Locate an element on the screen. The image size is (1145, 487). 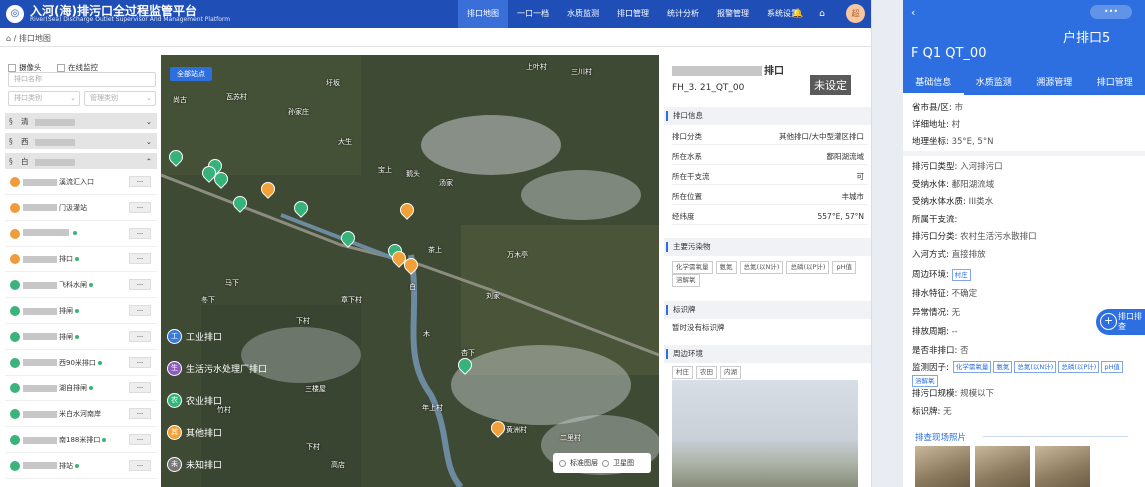
list-item: 米白水河南岸 --- is located at coordinates (81, 414).